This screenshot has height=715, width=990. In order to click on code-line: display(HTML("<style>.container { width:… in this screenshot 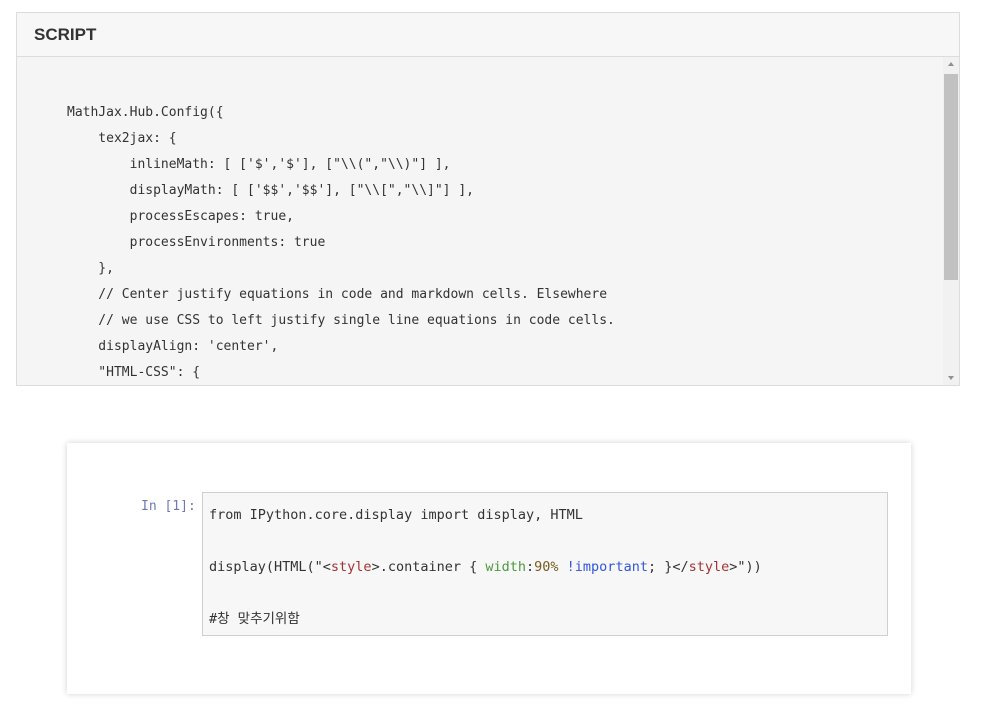, I will do `click(545, 567)`.